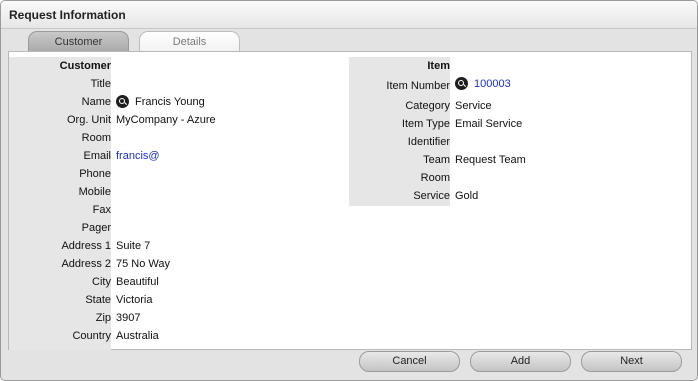 The image size is (698, 381). Describe the element at coordinates (60, 192) in the screenshot. I see `label-mobile: Mobile` at that location.